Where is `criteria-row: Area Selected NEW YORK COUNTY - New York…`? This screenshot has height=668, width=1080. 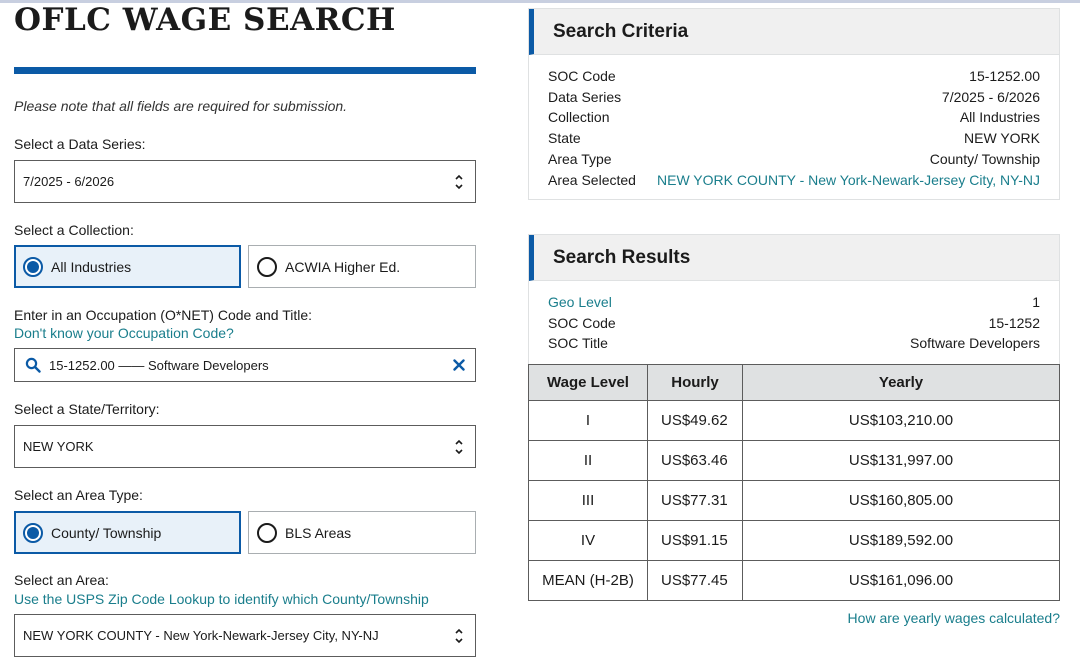
criteria-row: Area Selected NEW YORK COUNTY - New York… is located at coordinates (794, 182).